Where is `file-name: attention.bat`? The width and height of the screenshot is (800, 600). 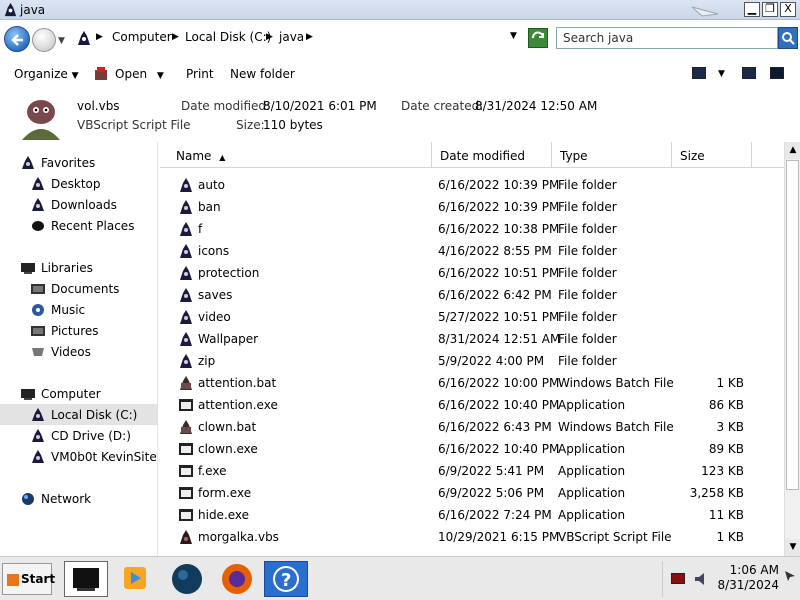 file-name: attention.bat is located at coordinates (237, 383).